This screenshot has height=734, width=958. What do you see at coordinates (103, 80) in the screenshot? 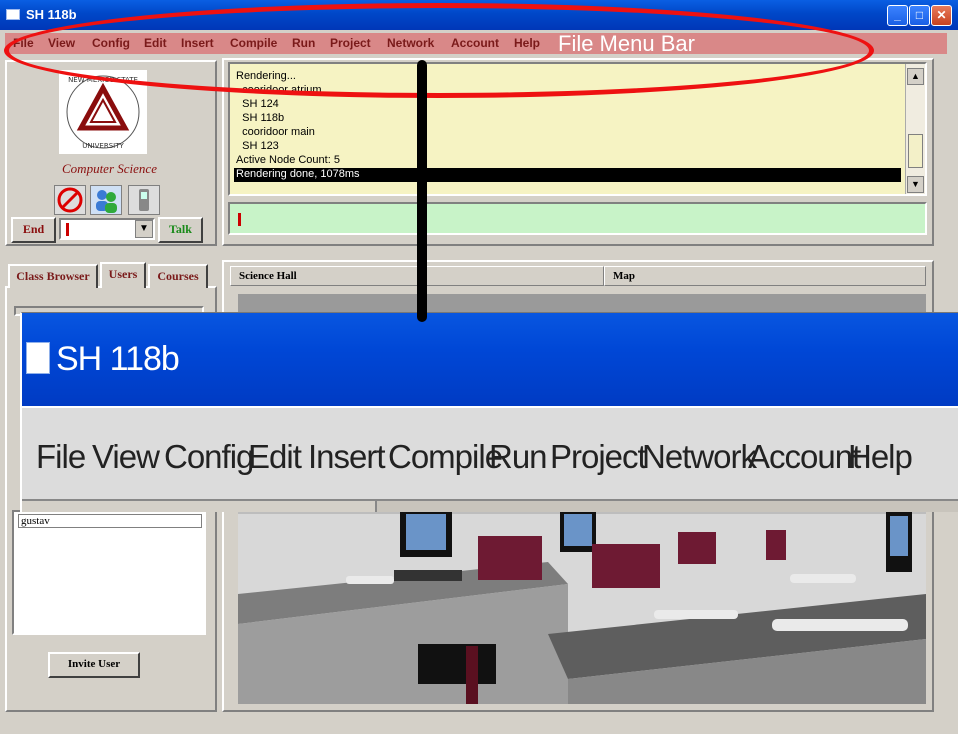
I see `svg-text: NEW MEXICO STATE` at bounding box center [103, 80].